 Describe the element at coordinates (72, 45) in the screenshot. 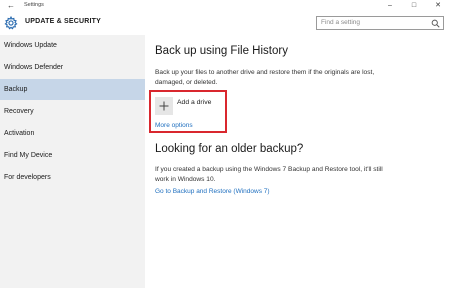

I see `sidebar-item-windows-update: Windows Update` at that location.